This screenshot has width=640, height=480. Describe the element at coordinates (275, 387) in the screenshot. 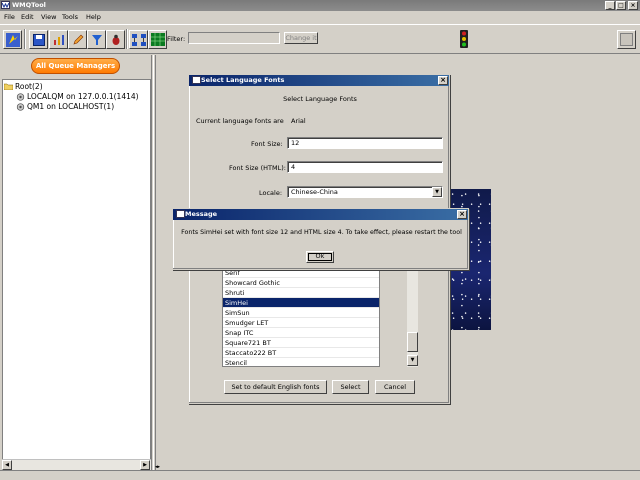

I see `set-default-english-fonts-button: Set to default English fonts` at that location.